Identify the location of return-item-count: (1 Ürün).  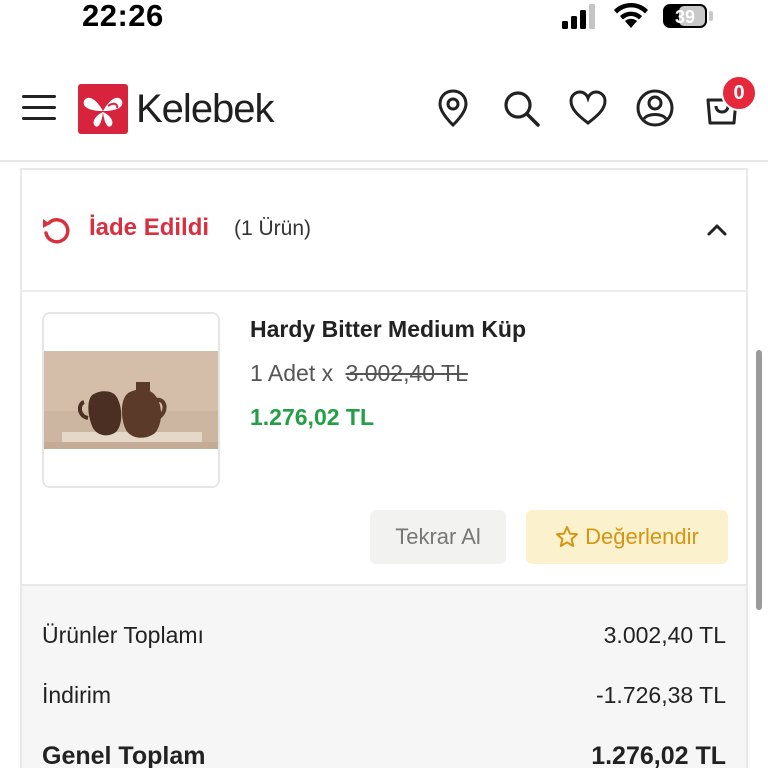
(273, 228).